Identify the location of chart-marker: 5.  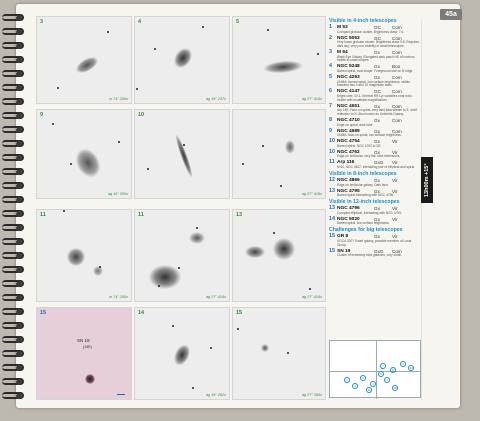
(381, 374).